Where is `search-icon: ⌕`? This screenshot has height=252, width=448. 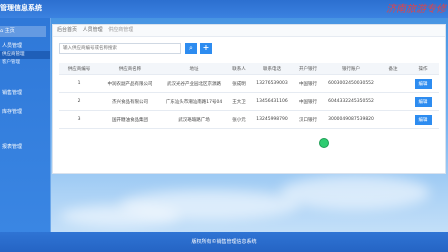 search-icon: ⌕ is located at coordinates (191, 48).